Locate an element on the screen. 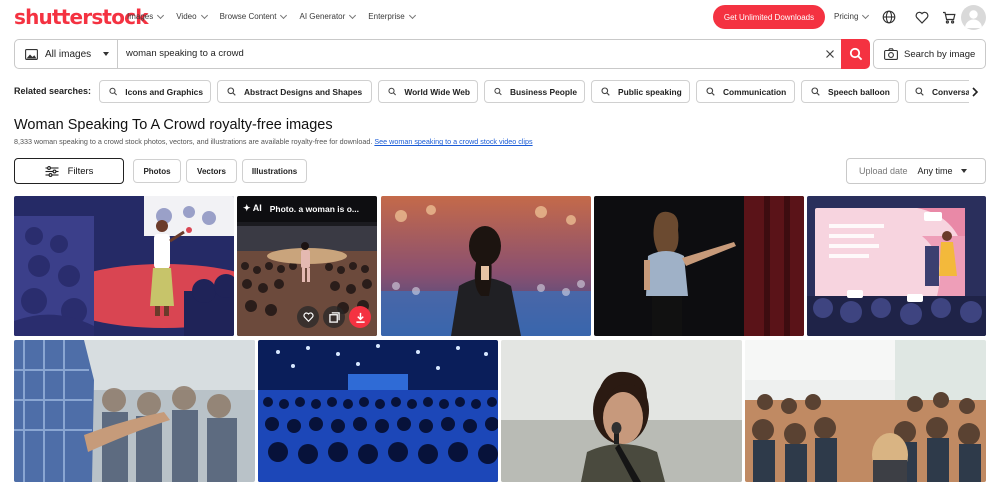 Image resolution: width=1000 pixels, height=482 pixels. image-icon is located at coordinates (31, 54).